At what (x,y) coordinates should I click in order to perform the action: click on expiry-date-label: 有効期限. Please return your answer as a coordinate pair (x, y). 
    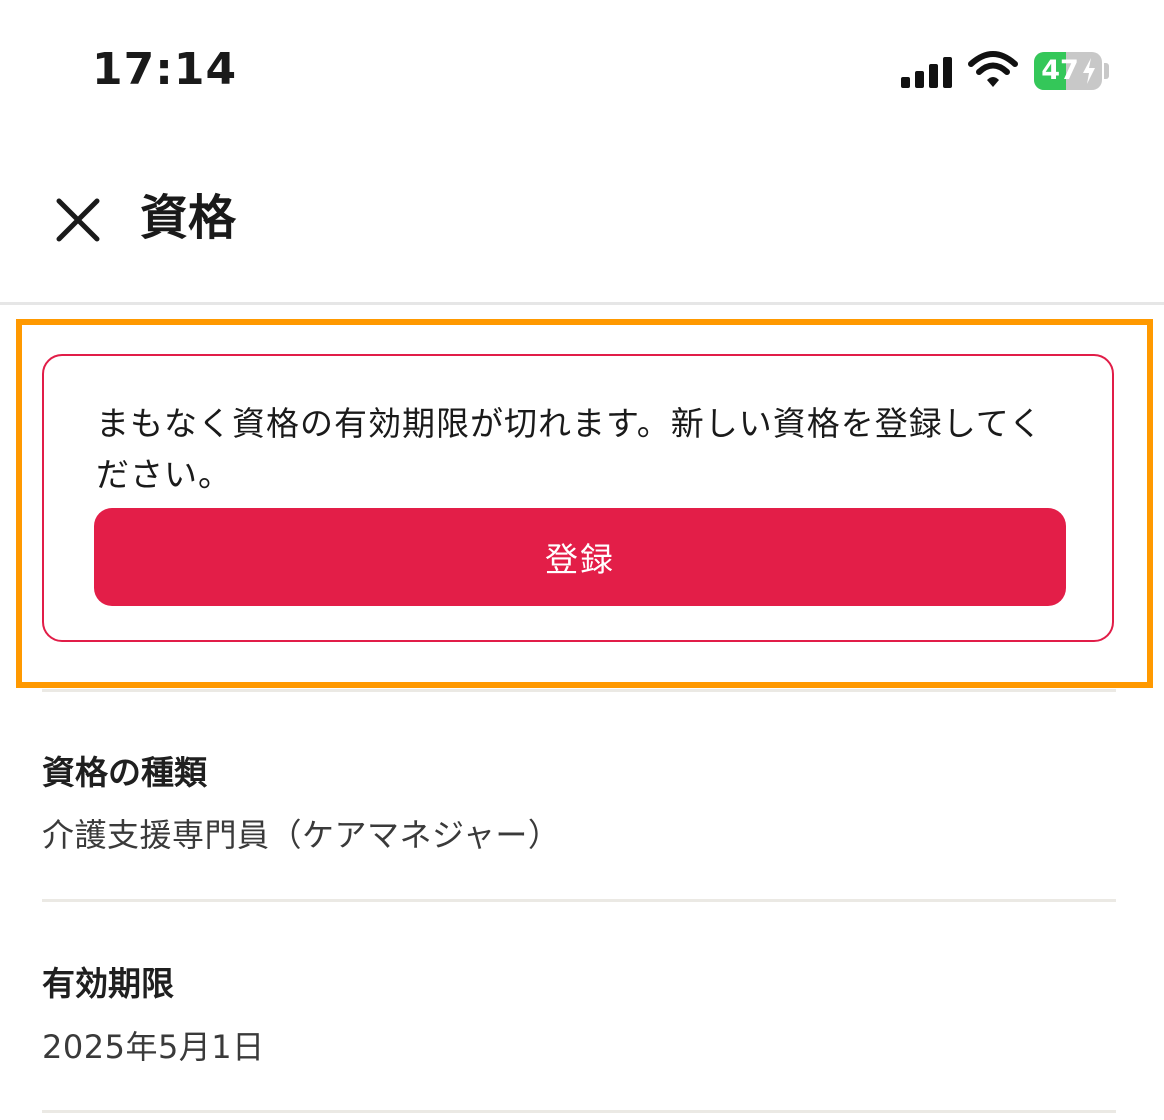
    Looking at the image, I should click on (108, 983).